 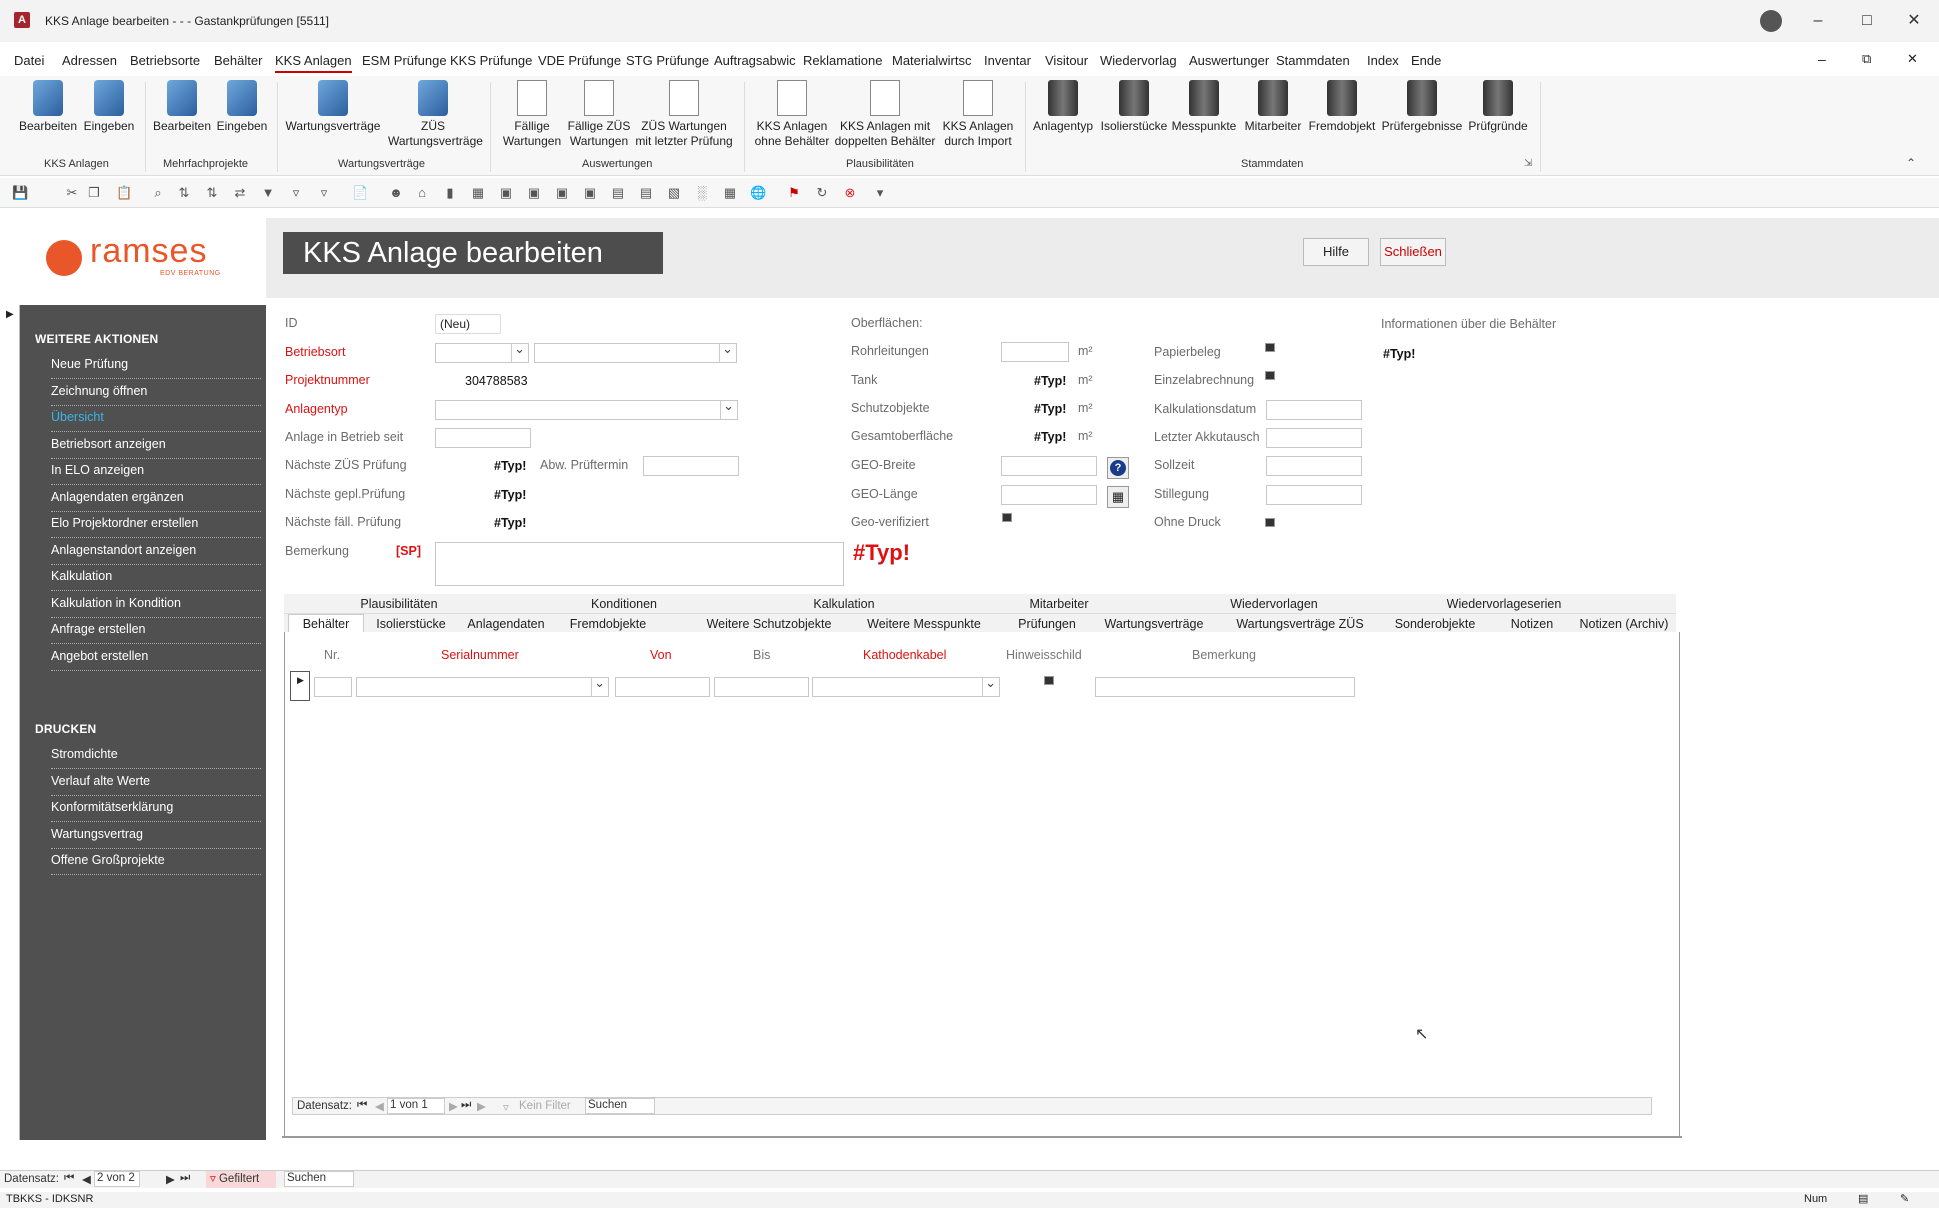 What do you see at coordinates (1270, 347) in the screenshot?
I see `papierbeleg-checkbox` at bounding box center [1270, 347].